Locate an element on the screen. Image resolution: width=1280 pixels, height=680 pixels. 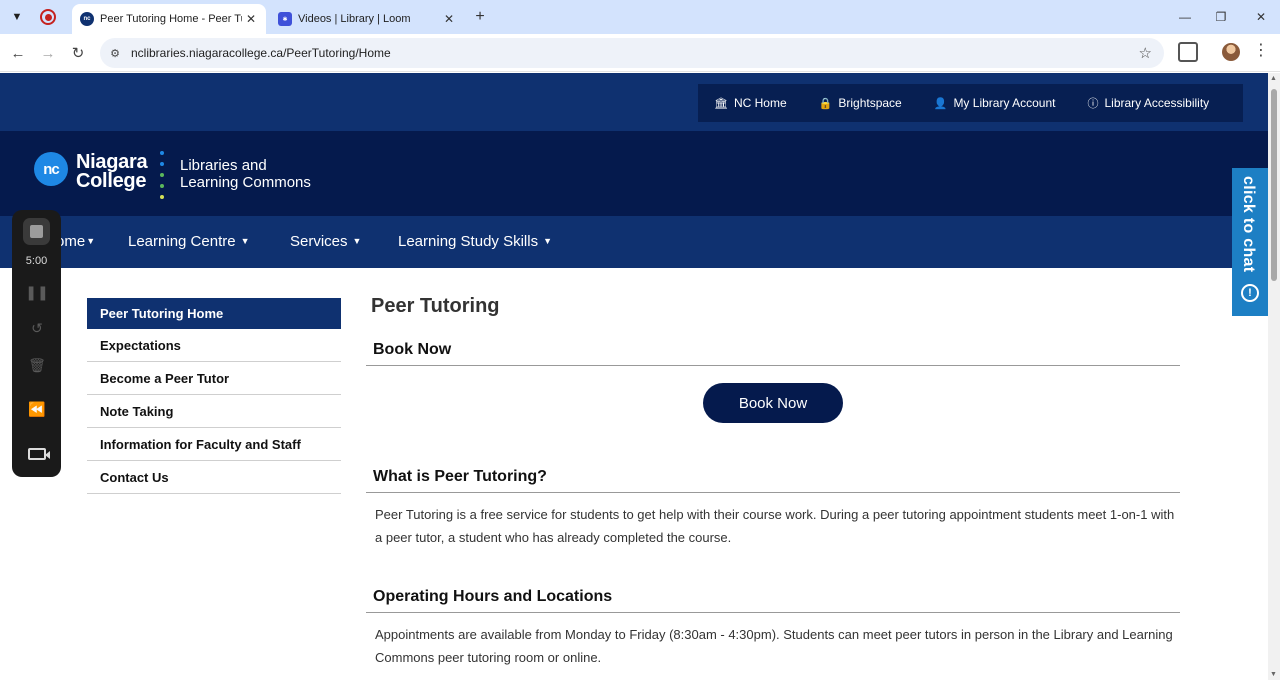
nav-item-home: ome▼ is located at coordinates (75, 241).